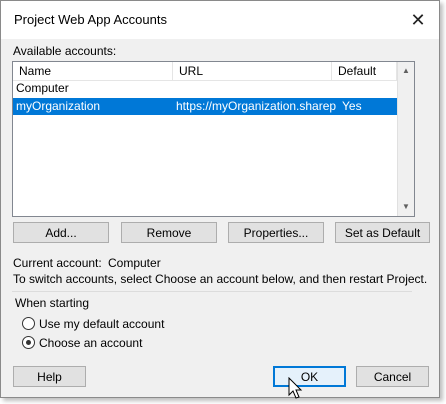  What do you see at coordinates (42, 88) in the screenshot?
I see `row-name: Computer` at bounding box center [42, 88].